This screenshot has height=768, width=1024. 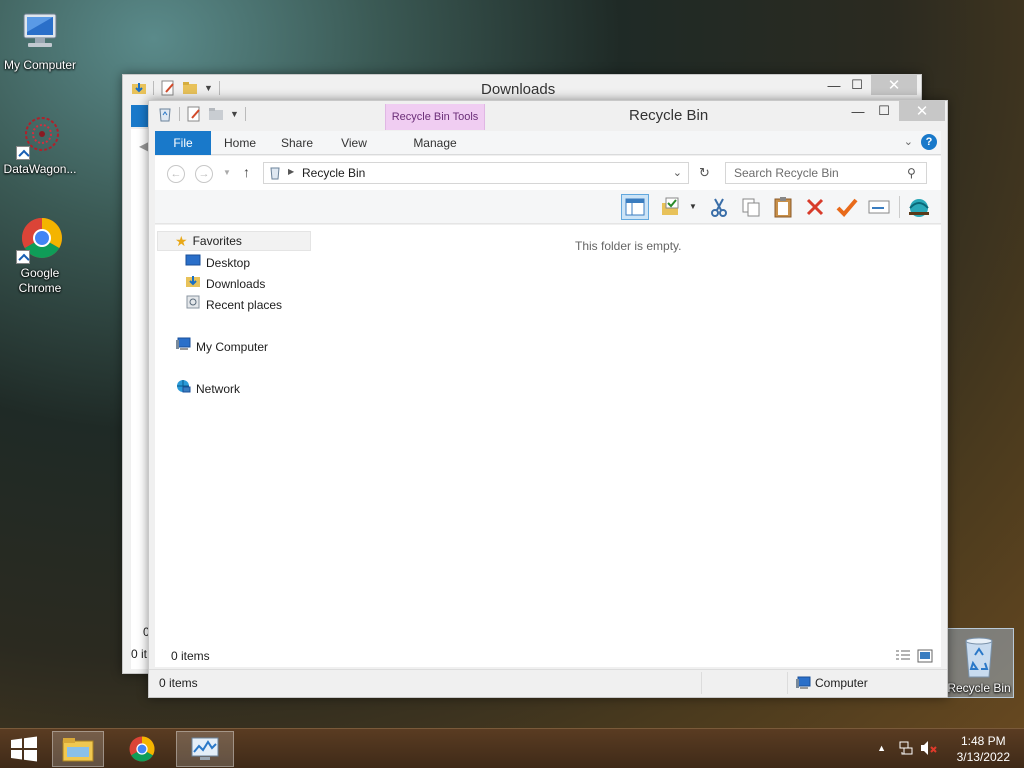 I want to click on system-clock: 1:48 PM 3/13/2022, so click(x=983, y=749).